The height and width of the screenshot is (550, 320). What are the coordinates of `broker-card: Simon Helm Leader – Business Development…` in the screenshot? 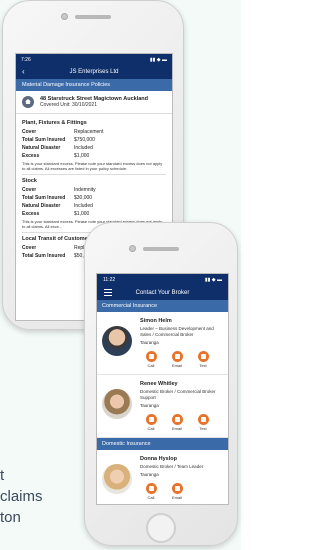 It's located at (162, 343).